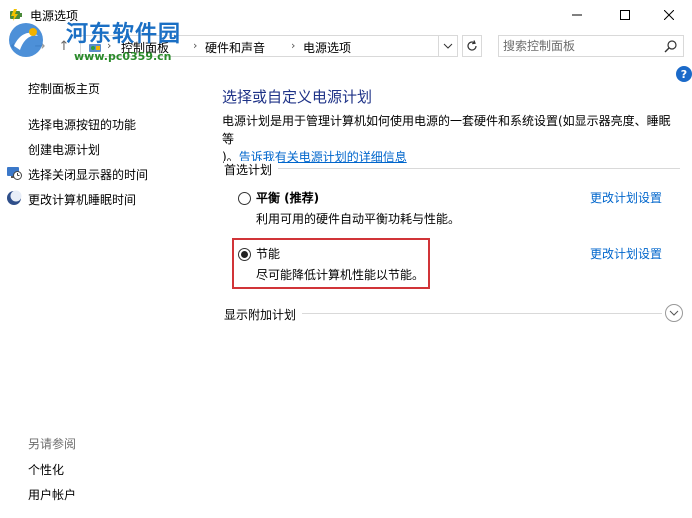 This screenshot has height=518, width=692. Describe the element at coordinates (52, 444) in the screenshot. I see `see-also-heading: 另请参阅` at that location.